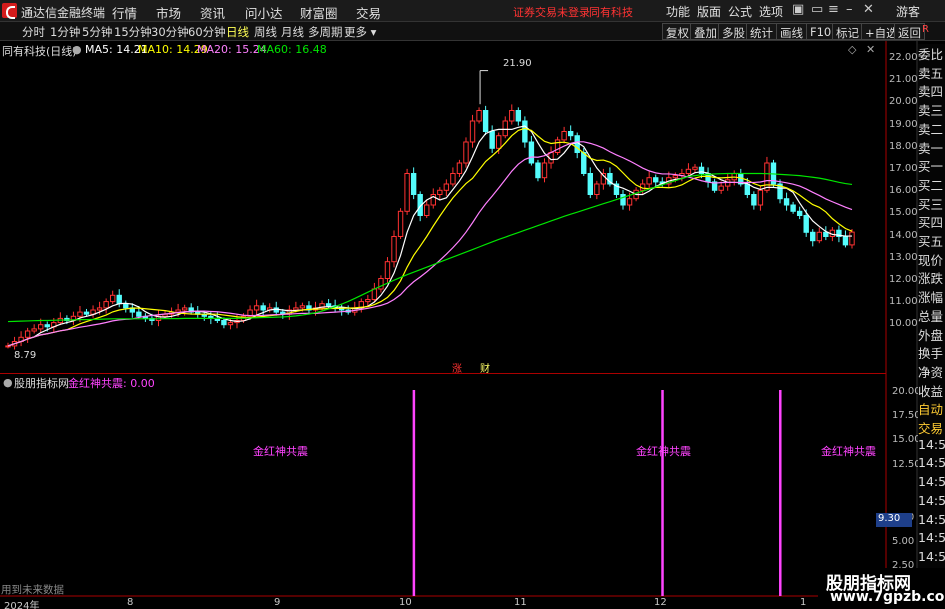  I want to click on price-axis-label: 16.00, so click(903, 191).